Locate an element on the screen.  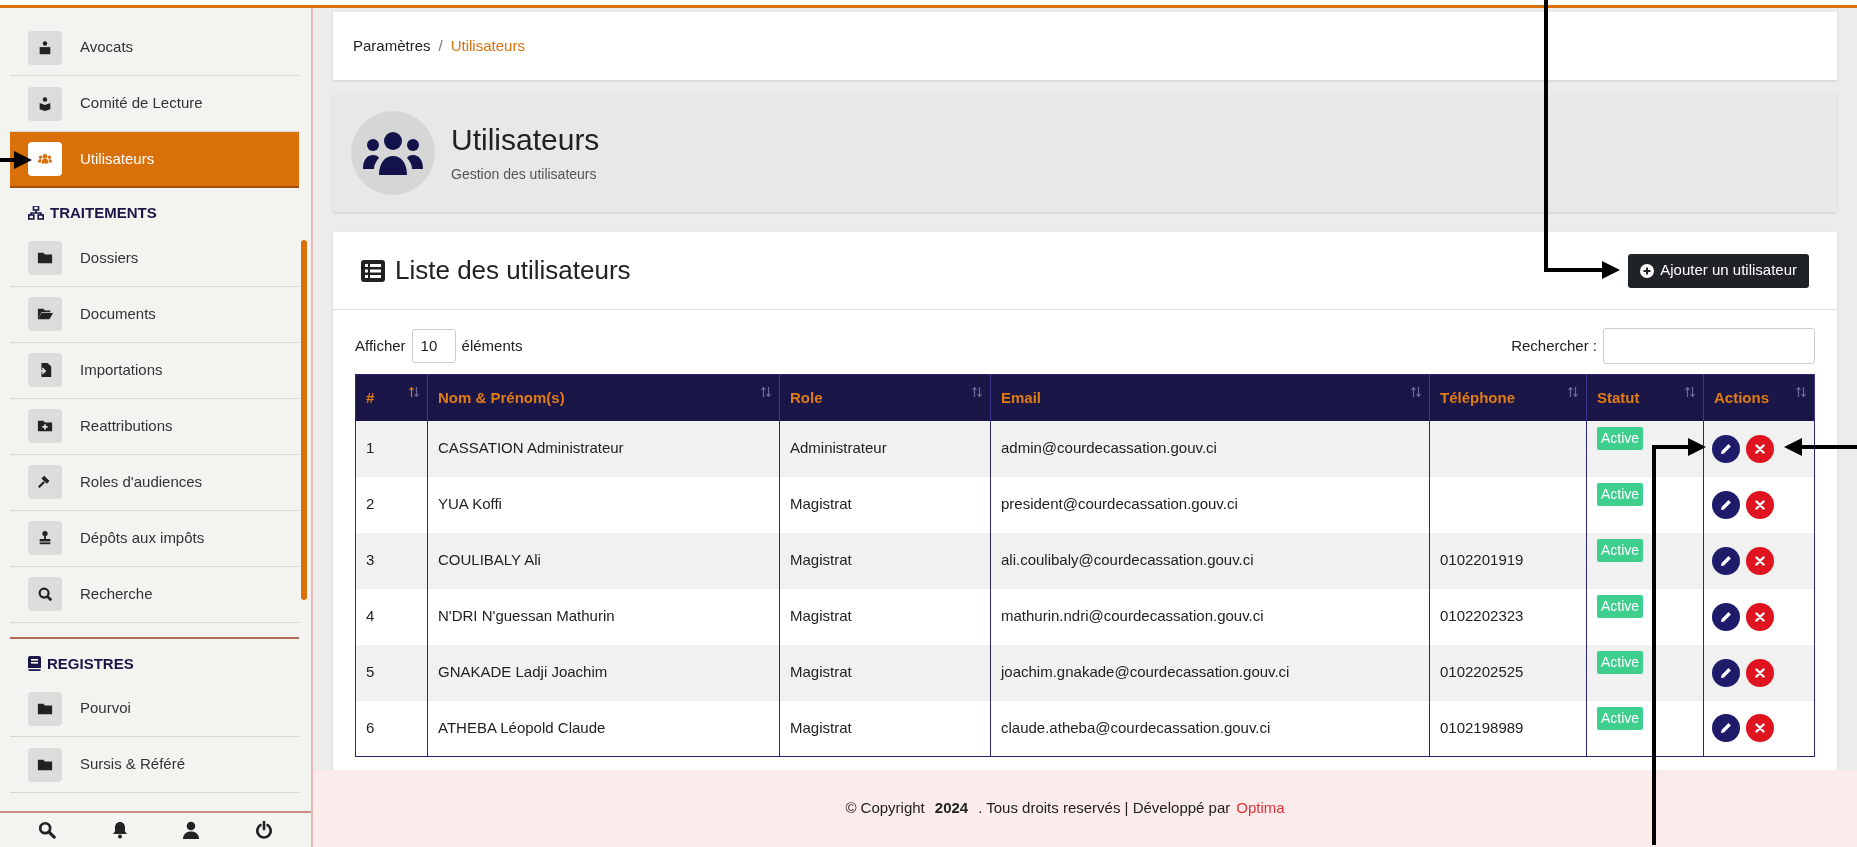
user-phone: 0102202323 is located at coordinates (1508, 616).